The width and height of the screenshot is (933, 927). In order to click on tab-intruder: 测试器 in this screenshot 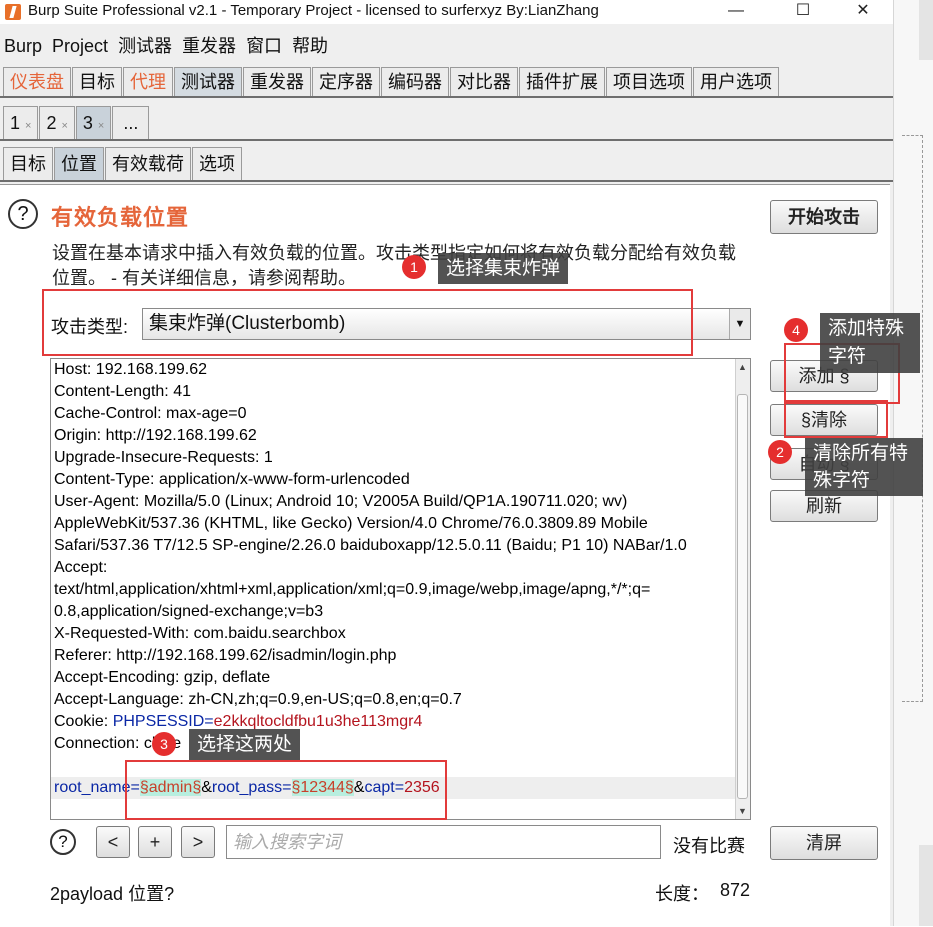, I will do `click(208, 81)`.